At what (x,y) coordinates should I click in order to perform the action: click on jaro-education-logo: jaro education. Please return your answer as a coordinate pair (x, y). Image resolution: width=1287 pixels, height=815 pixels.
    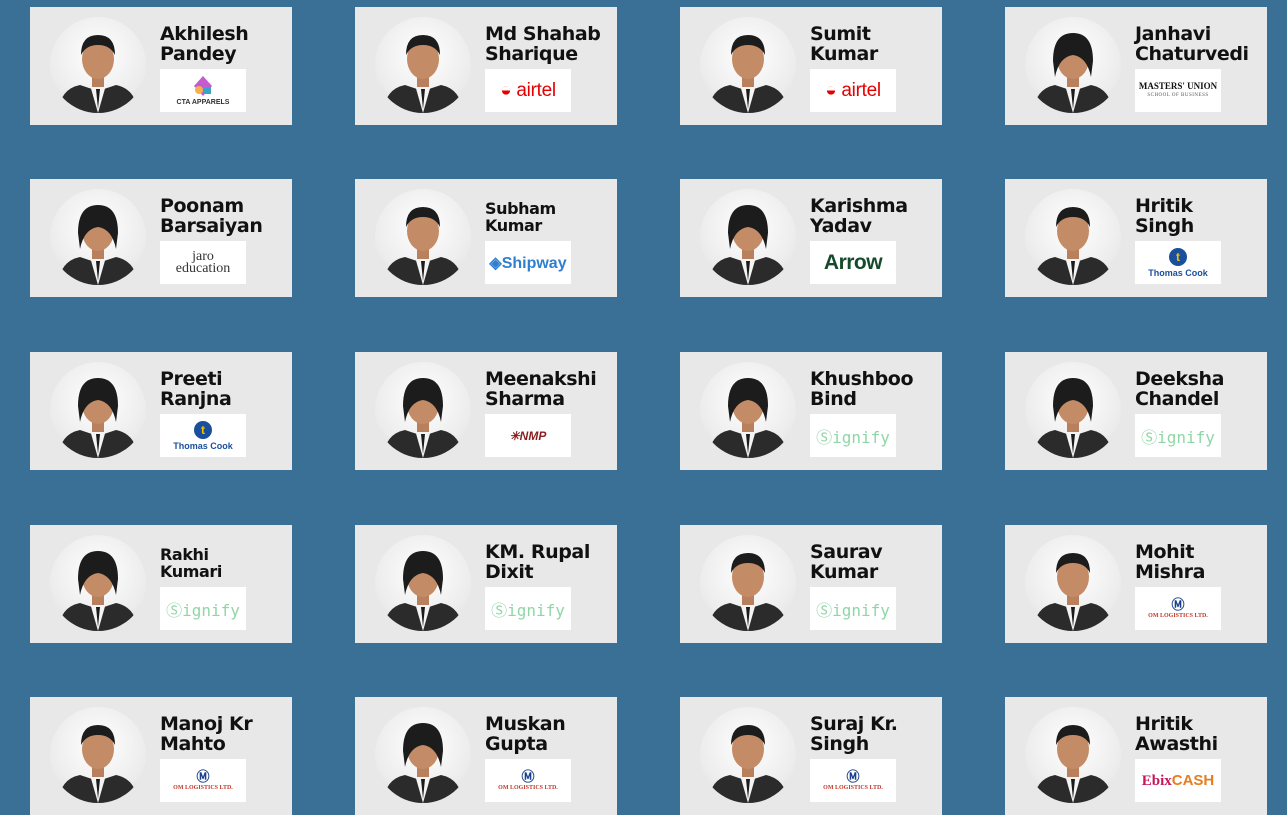
    Looking at the image, I should click on (203, 262).